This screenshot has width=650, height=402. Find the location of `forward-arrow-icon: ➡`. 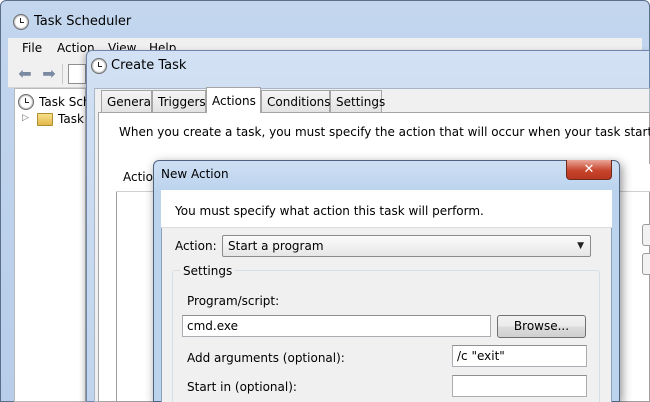

forward-arrow-icon: ➡ is located at coordinates (49, 74).